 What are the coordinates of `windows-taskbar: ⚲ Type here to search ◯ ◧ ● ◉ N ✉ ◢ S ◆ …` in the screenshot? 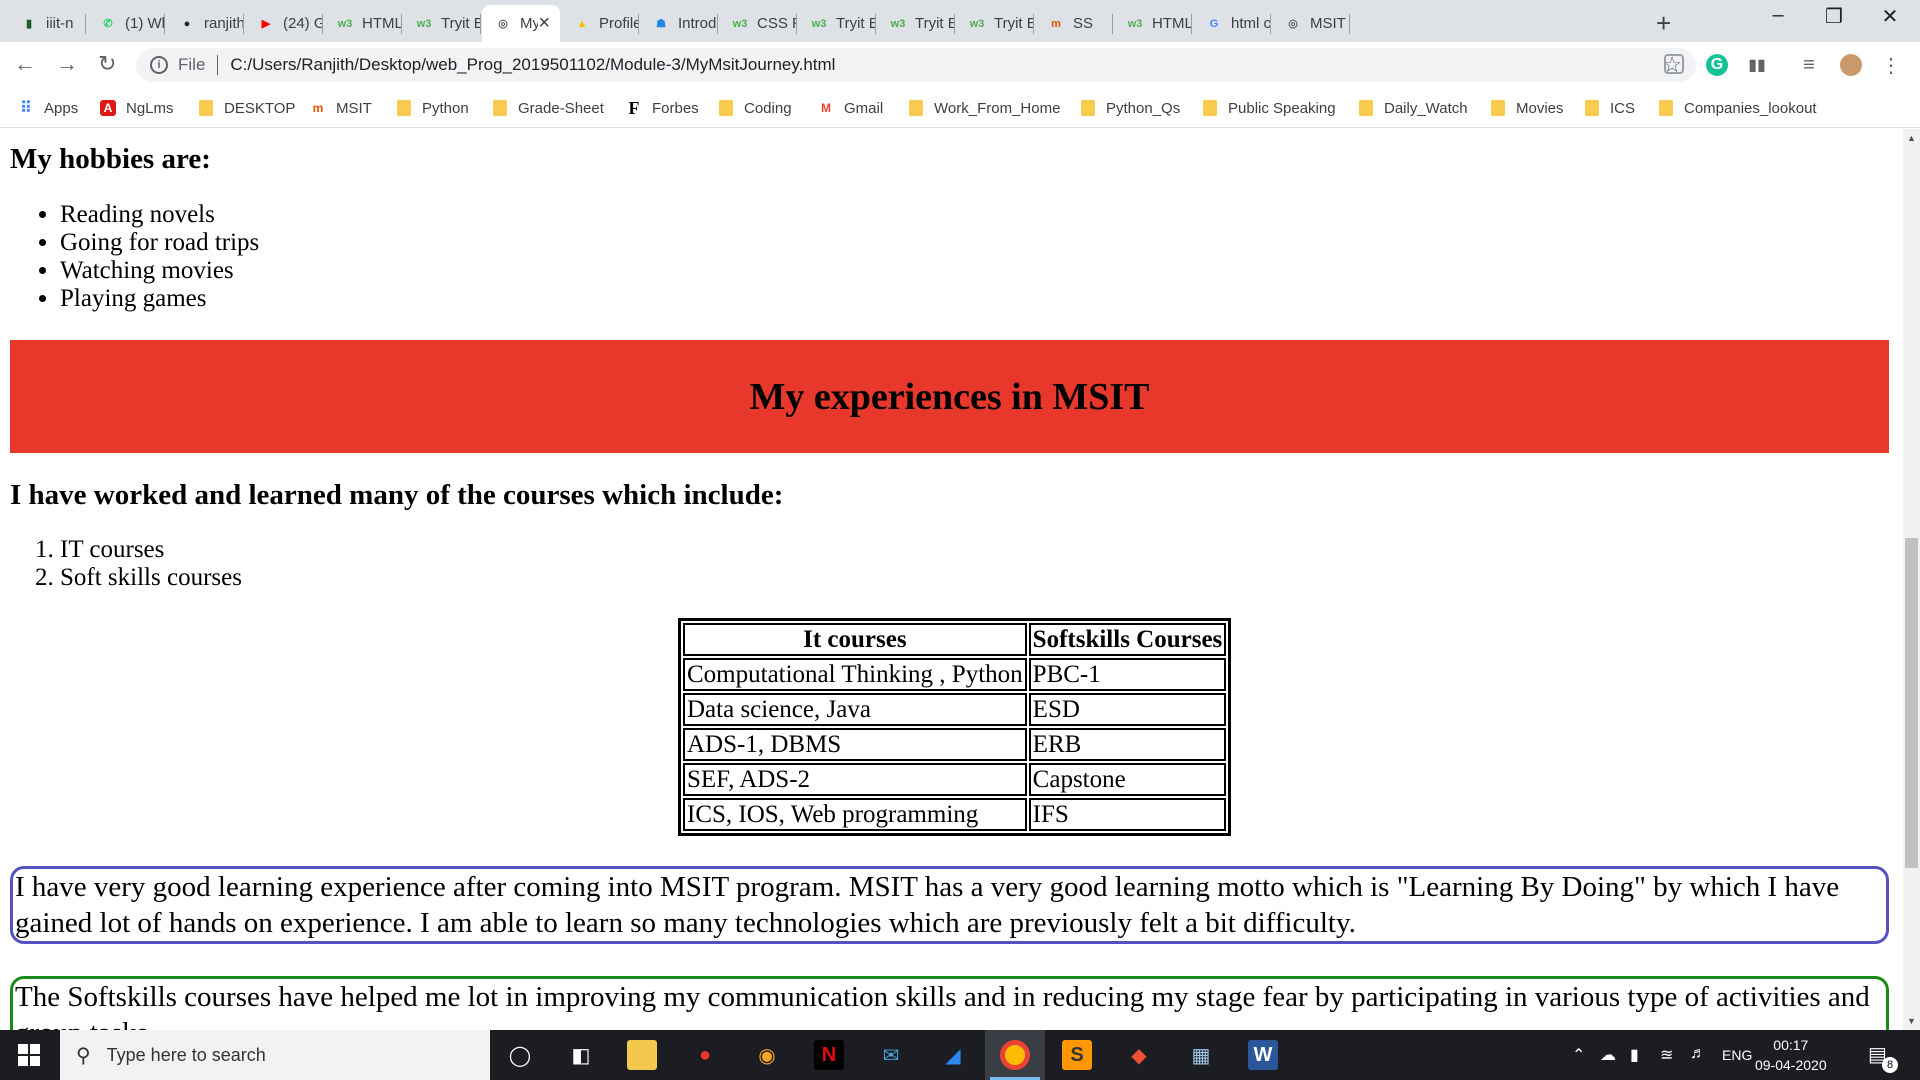 It's located at (960, 1055).